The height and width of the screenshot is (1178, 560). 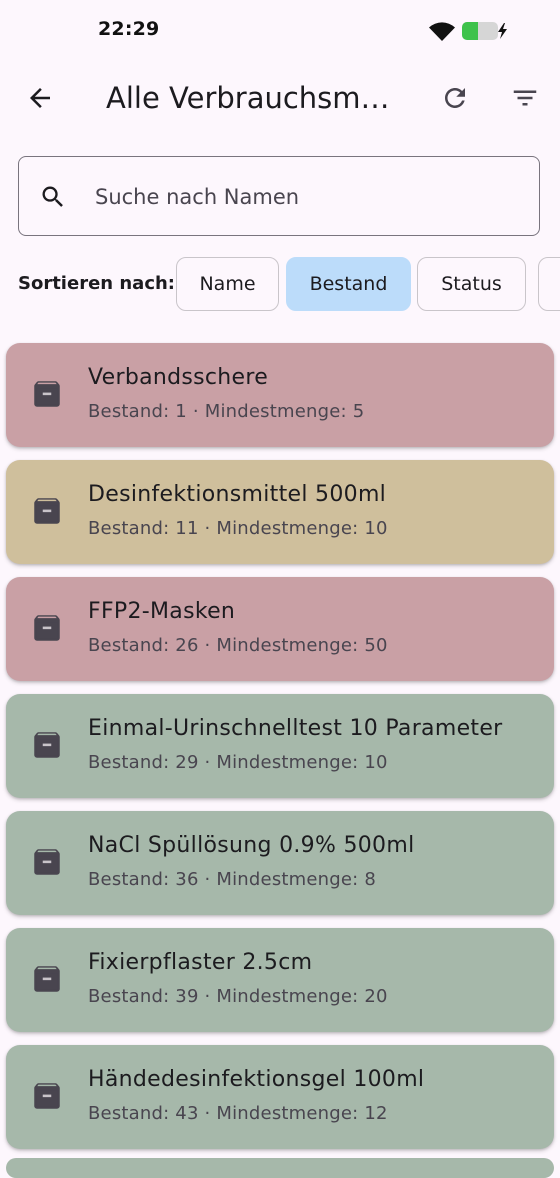 What do you see at coordinates (295, 728) in the screenshot?
I see `item-name: Einmal-Urinschnelltest 10 Parameter` at bounding box center [295, 728].